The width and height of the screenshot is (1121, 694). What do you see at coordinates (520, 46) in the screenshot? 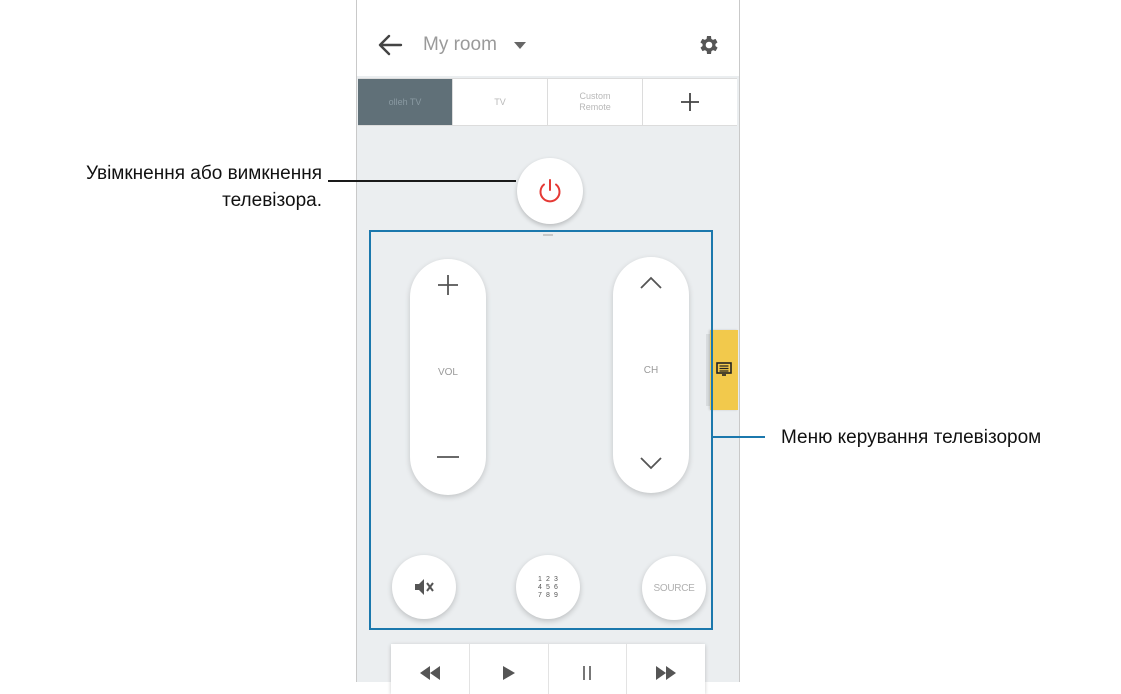
I see `dropdown-caret-icon` at bounding box center [520, 46].